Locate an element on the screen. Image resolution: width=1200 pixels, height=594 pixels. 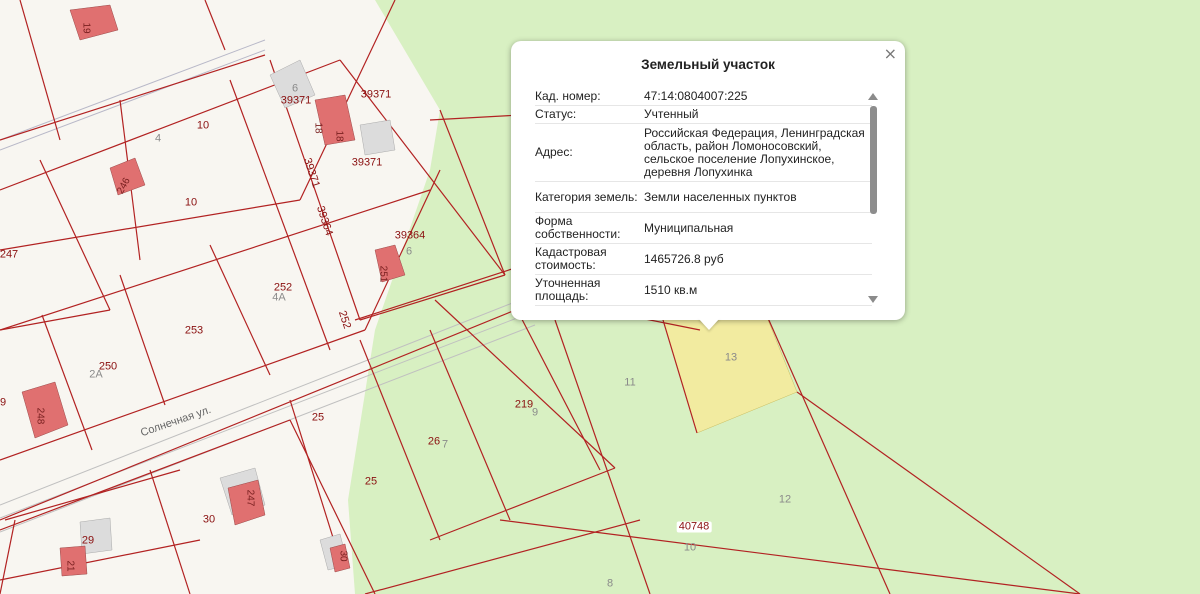
scrollbar-thumb is located at coordinates (873, 160).